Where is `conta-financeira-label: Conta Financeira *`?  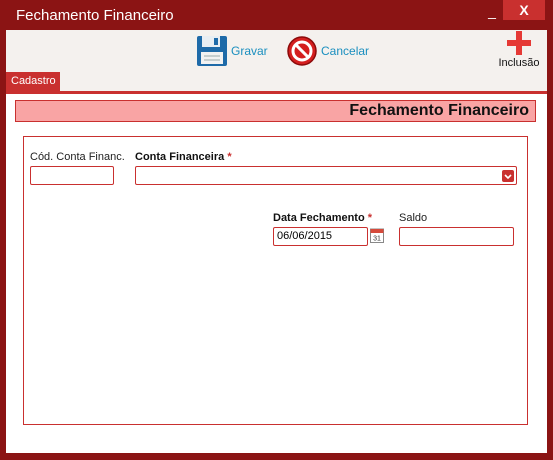
conta-financeira-label: Conta Financeira * is located at coordinates (183, 157).